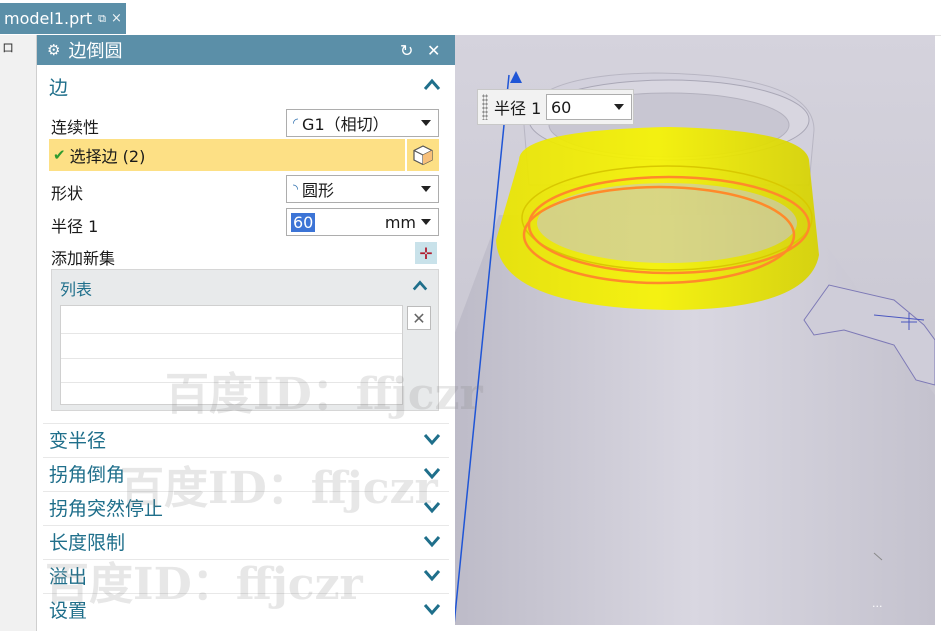 Image resolution: width=941 pixels, height=631 pixels. Describe the element at coordinates (345, 124) in the screenshot. I see `continuity-value: G1（相切）` at that location.